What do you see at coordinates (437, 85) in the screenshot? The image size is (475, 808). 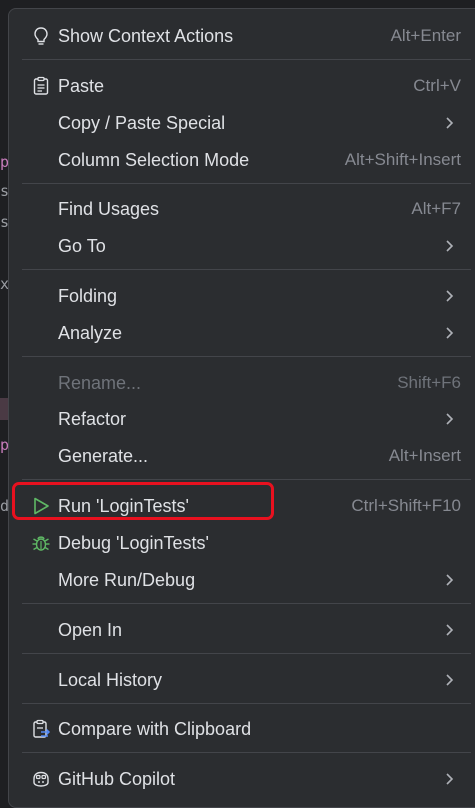 I see `menu-item-shortcut: Ctrl+V` at bounding box center [437, 85].